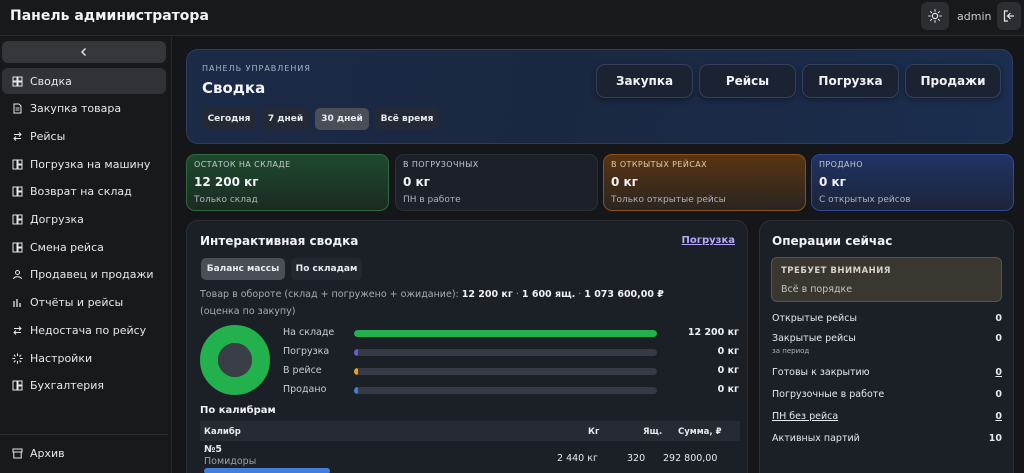 The width and height of the screenshot is (1024, 473). I want to click on sidebar-item-label: Сводка, so click(51, 81).